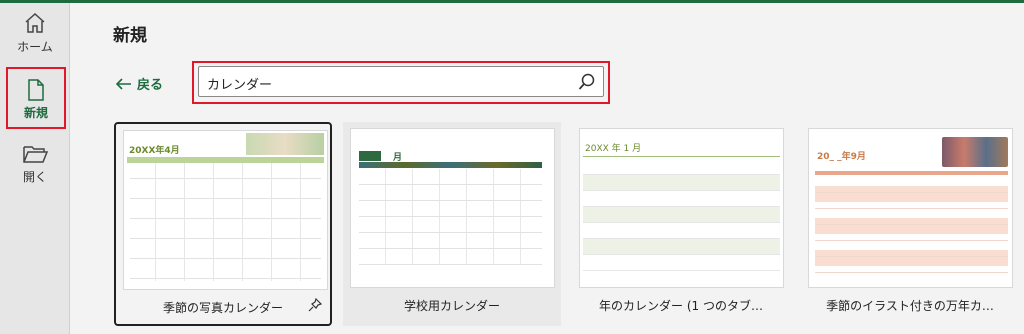 Image resolution: width=1024 pixels, height=334 pixels. I want to click on template-thumbnail: 20XX年4月, so click(225, 210).